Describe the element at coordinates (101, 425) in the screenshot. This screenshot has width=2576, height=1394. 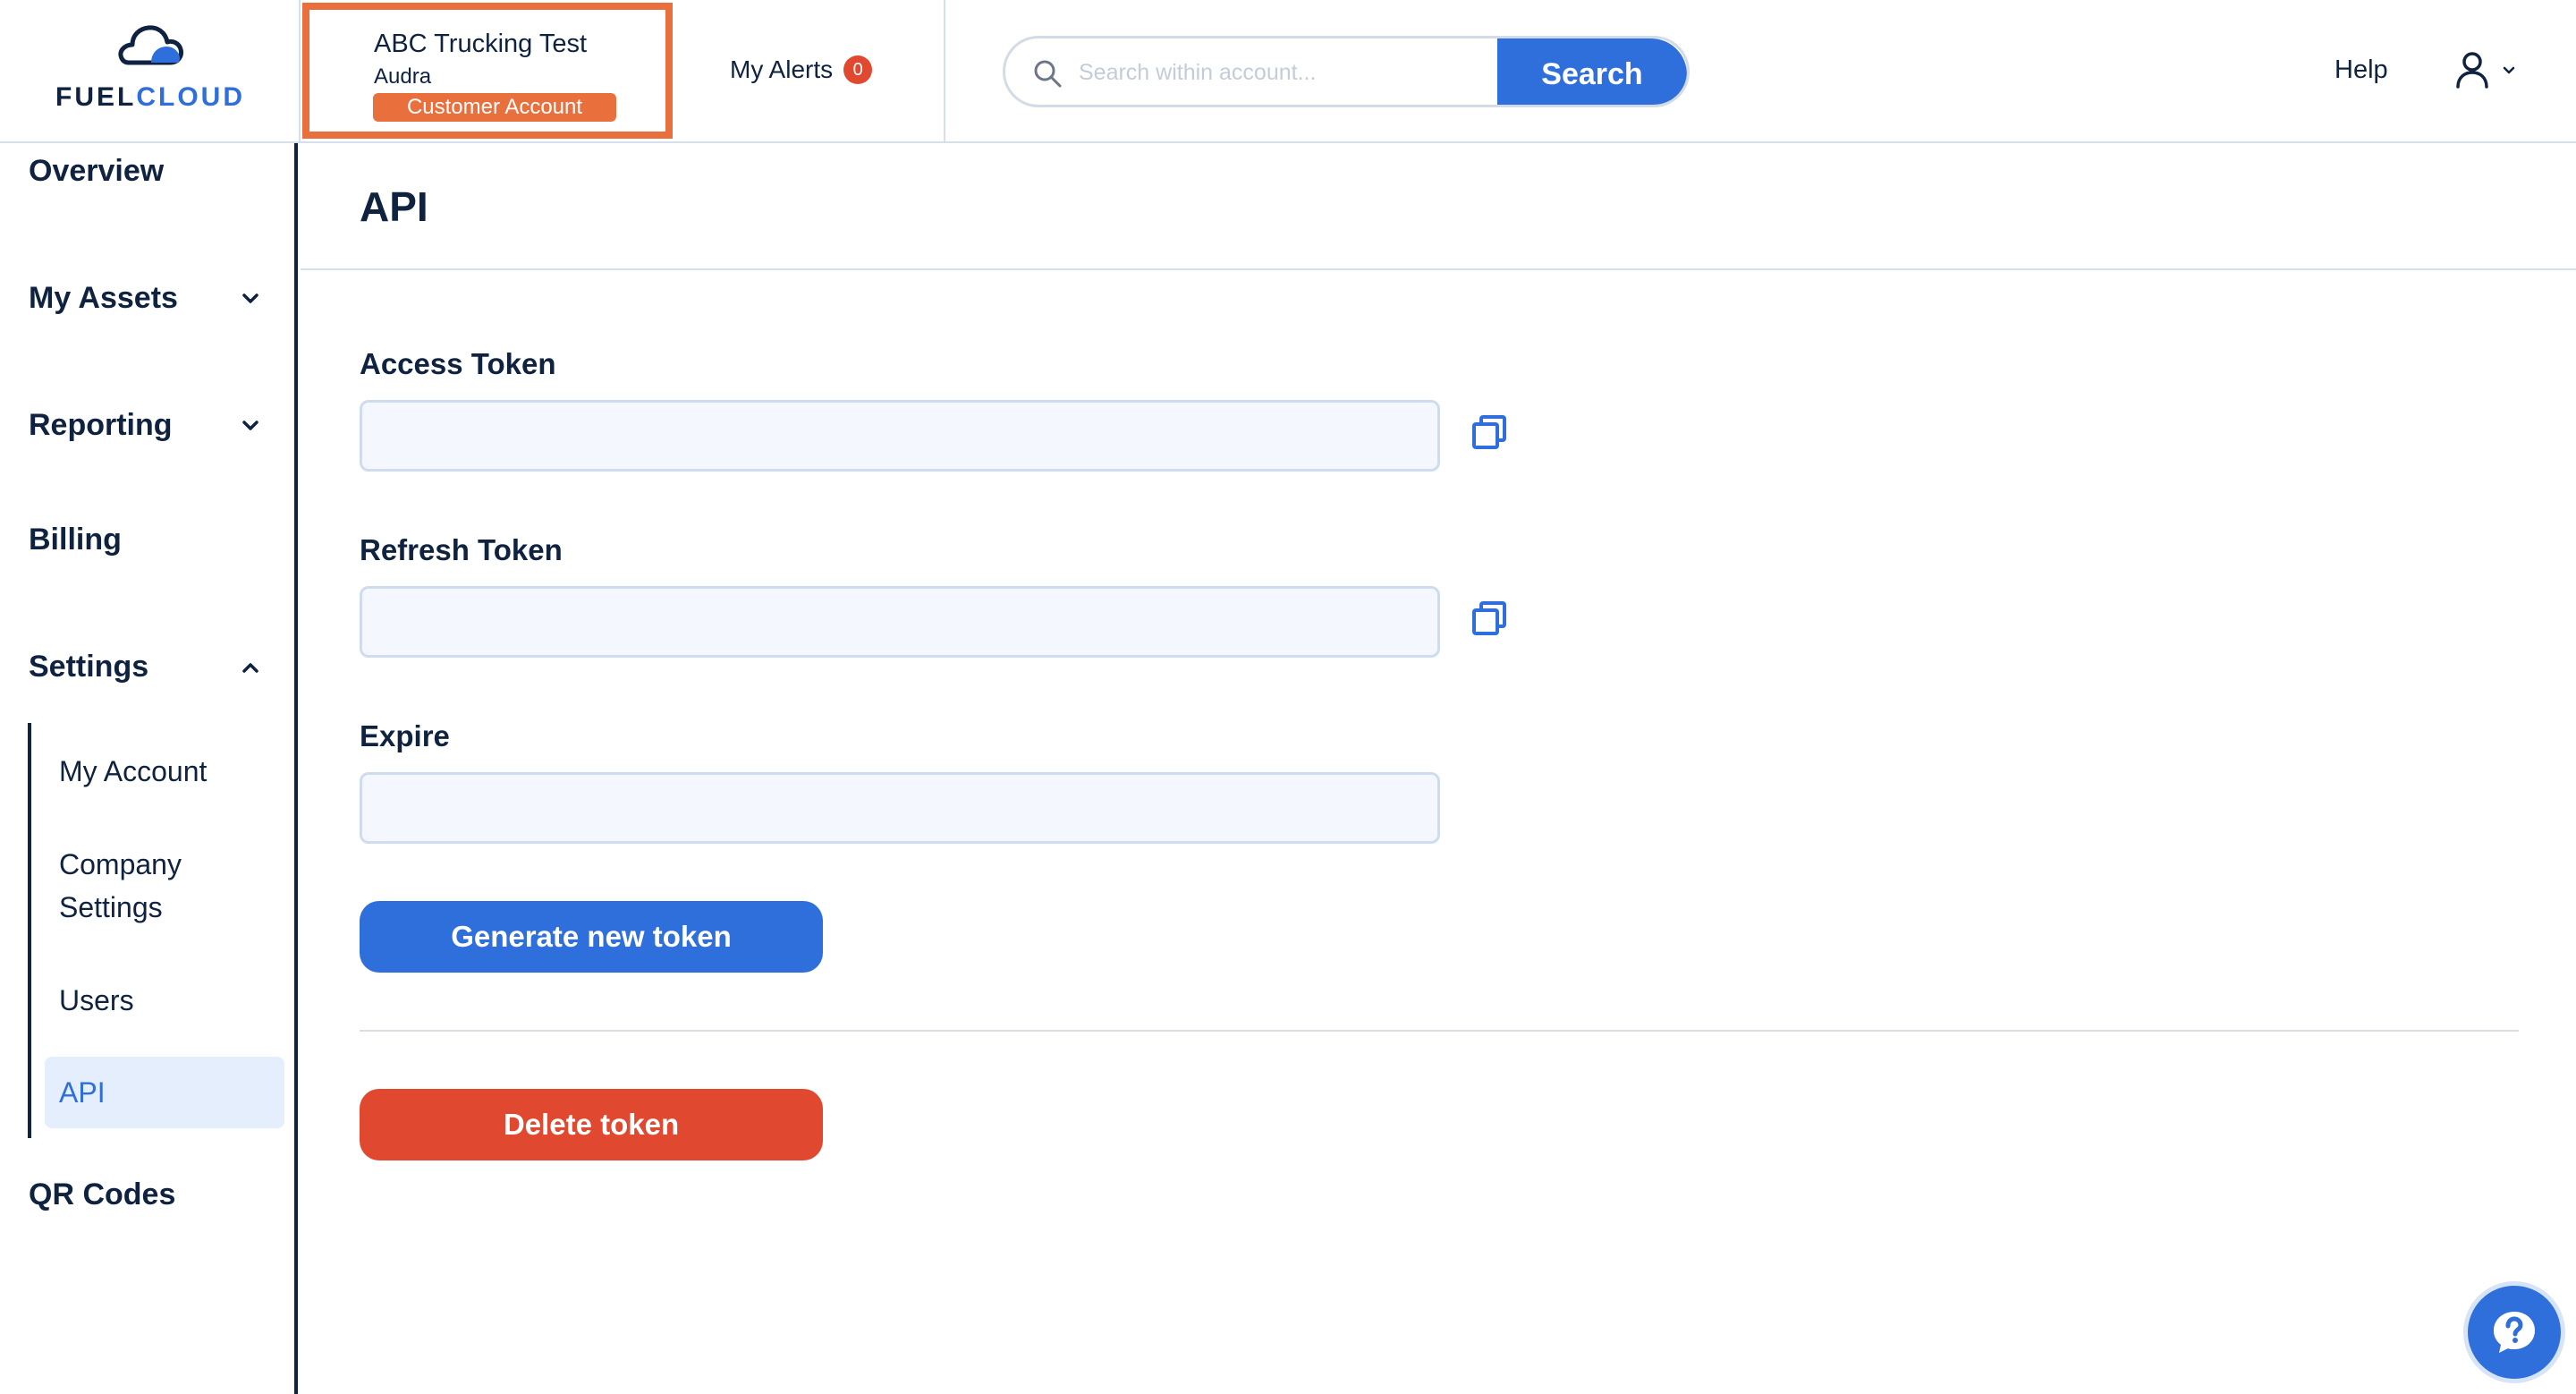
I see `sidebar-item-reporting: Reporting` at that location.